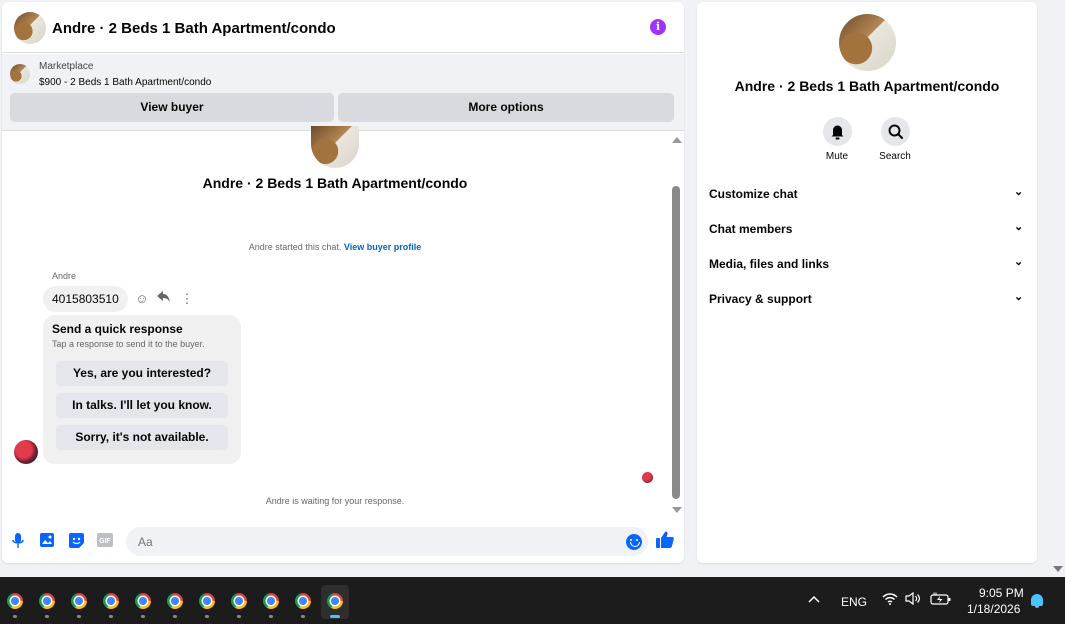  I want to click on gif-icon: GIF, so click(105, 541).